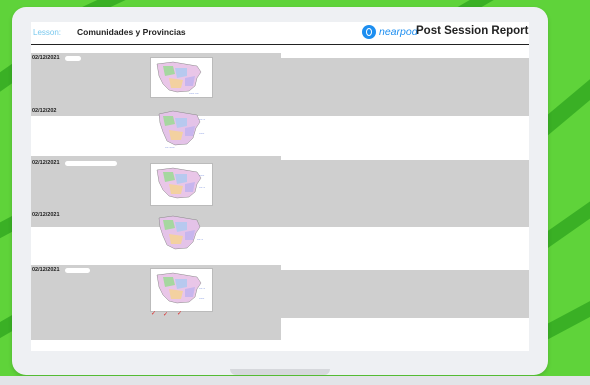 The image size is (590, 385). Describe the element at coordinates (156, 329) in the screenshot. I see `row-shade` at that location.